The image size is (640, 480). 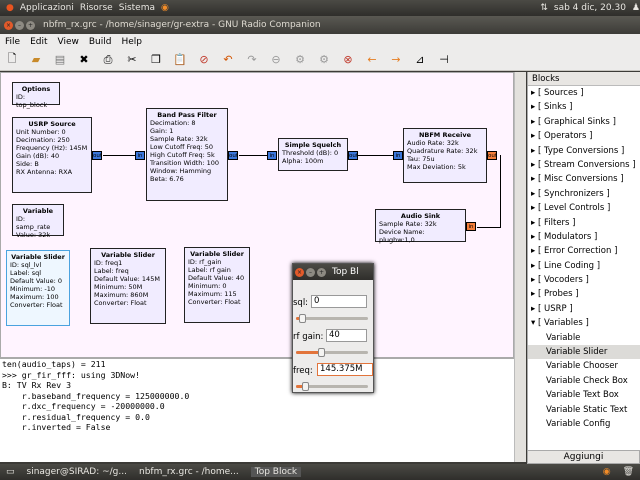 What do you see at coordinates (228, 60) in the screenshot?
I see `undo-icon: ↶` at bounding box center [228, 60].